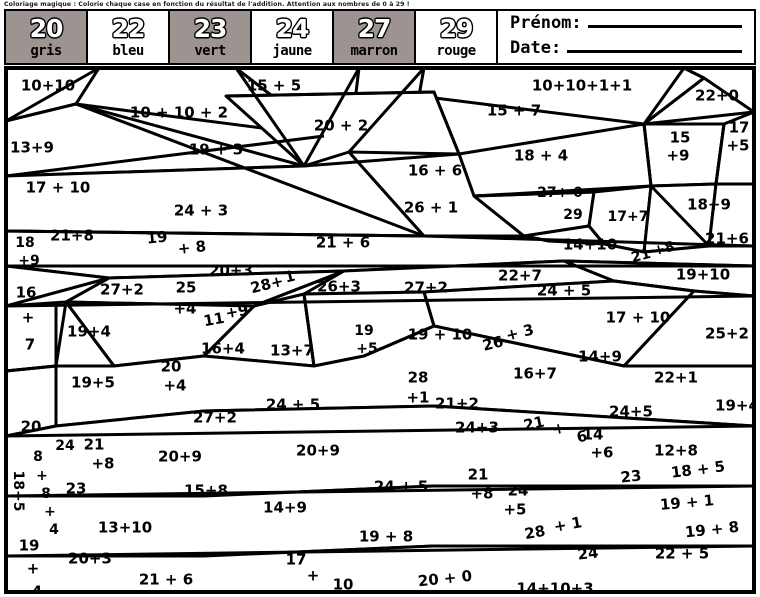 This screenshot has width=760, height=597. What do you see at coordinates (664, 20) in the screenshot?
I see `prenom-input-line` at bounding box center [664, 20].